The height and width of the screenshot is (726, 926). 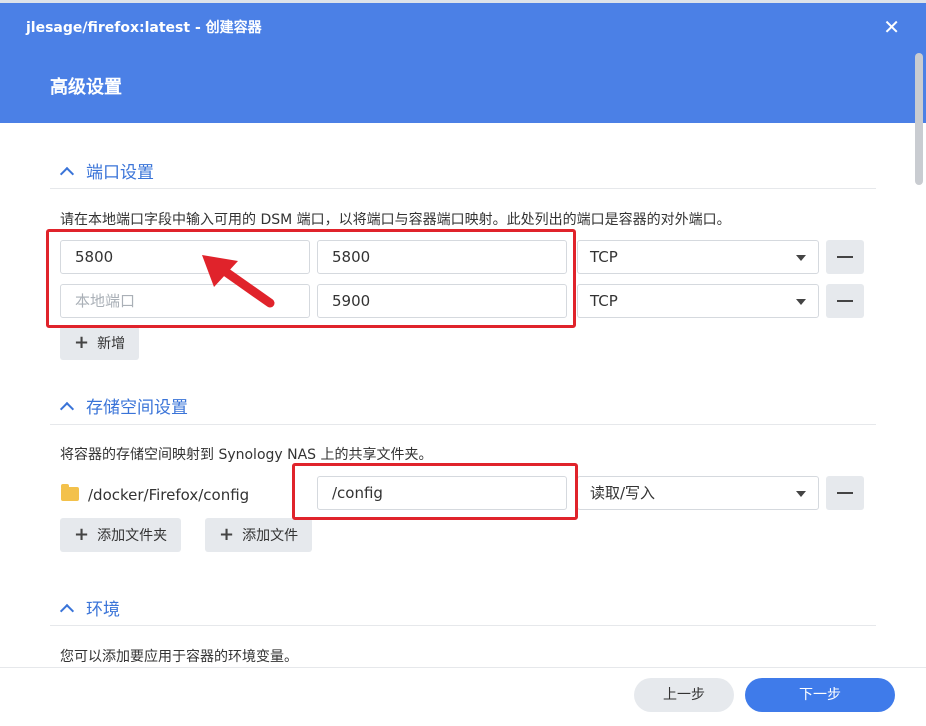 I want to click on annotation-arrow-icon, so click(x=238, y=281).